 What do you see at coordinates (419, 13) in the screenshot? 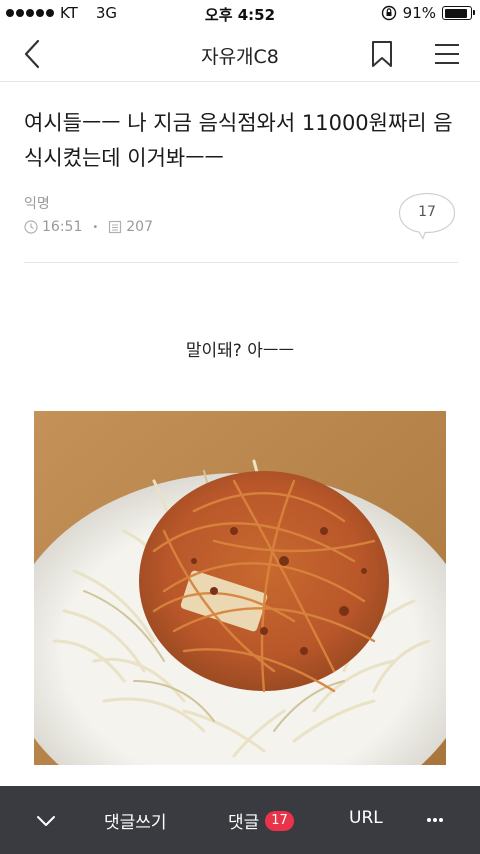
I see `battery-percent: 91%` at bounding box center [419, 13].